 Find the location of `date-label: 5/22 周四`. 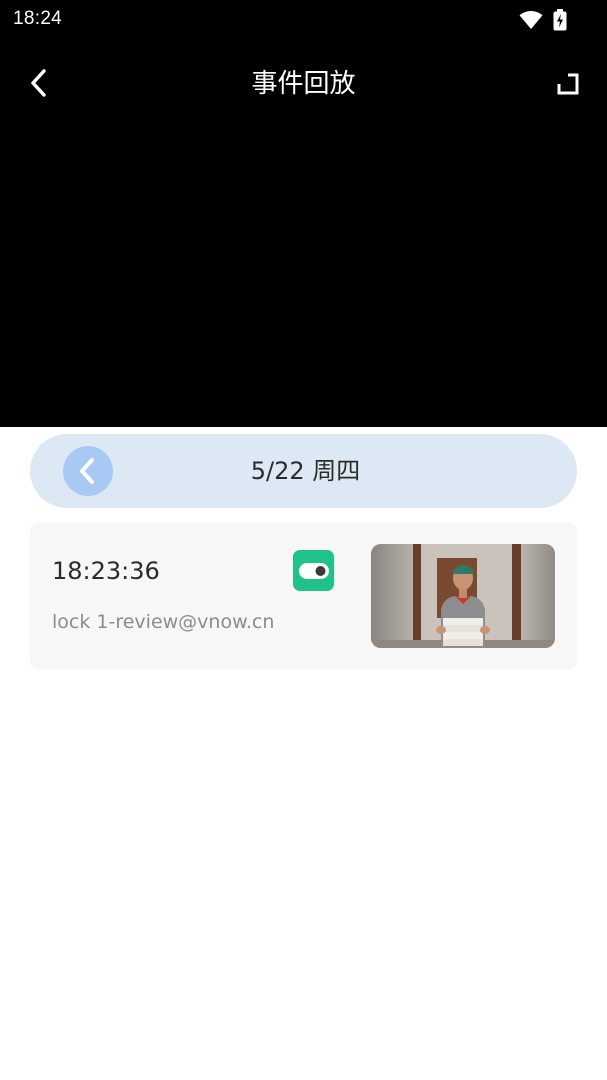

date-label: 5/22 周四 is located at coordinates (305, 471).